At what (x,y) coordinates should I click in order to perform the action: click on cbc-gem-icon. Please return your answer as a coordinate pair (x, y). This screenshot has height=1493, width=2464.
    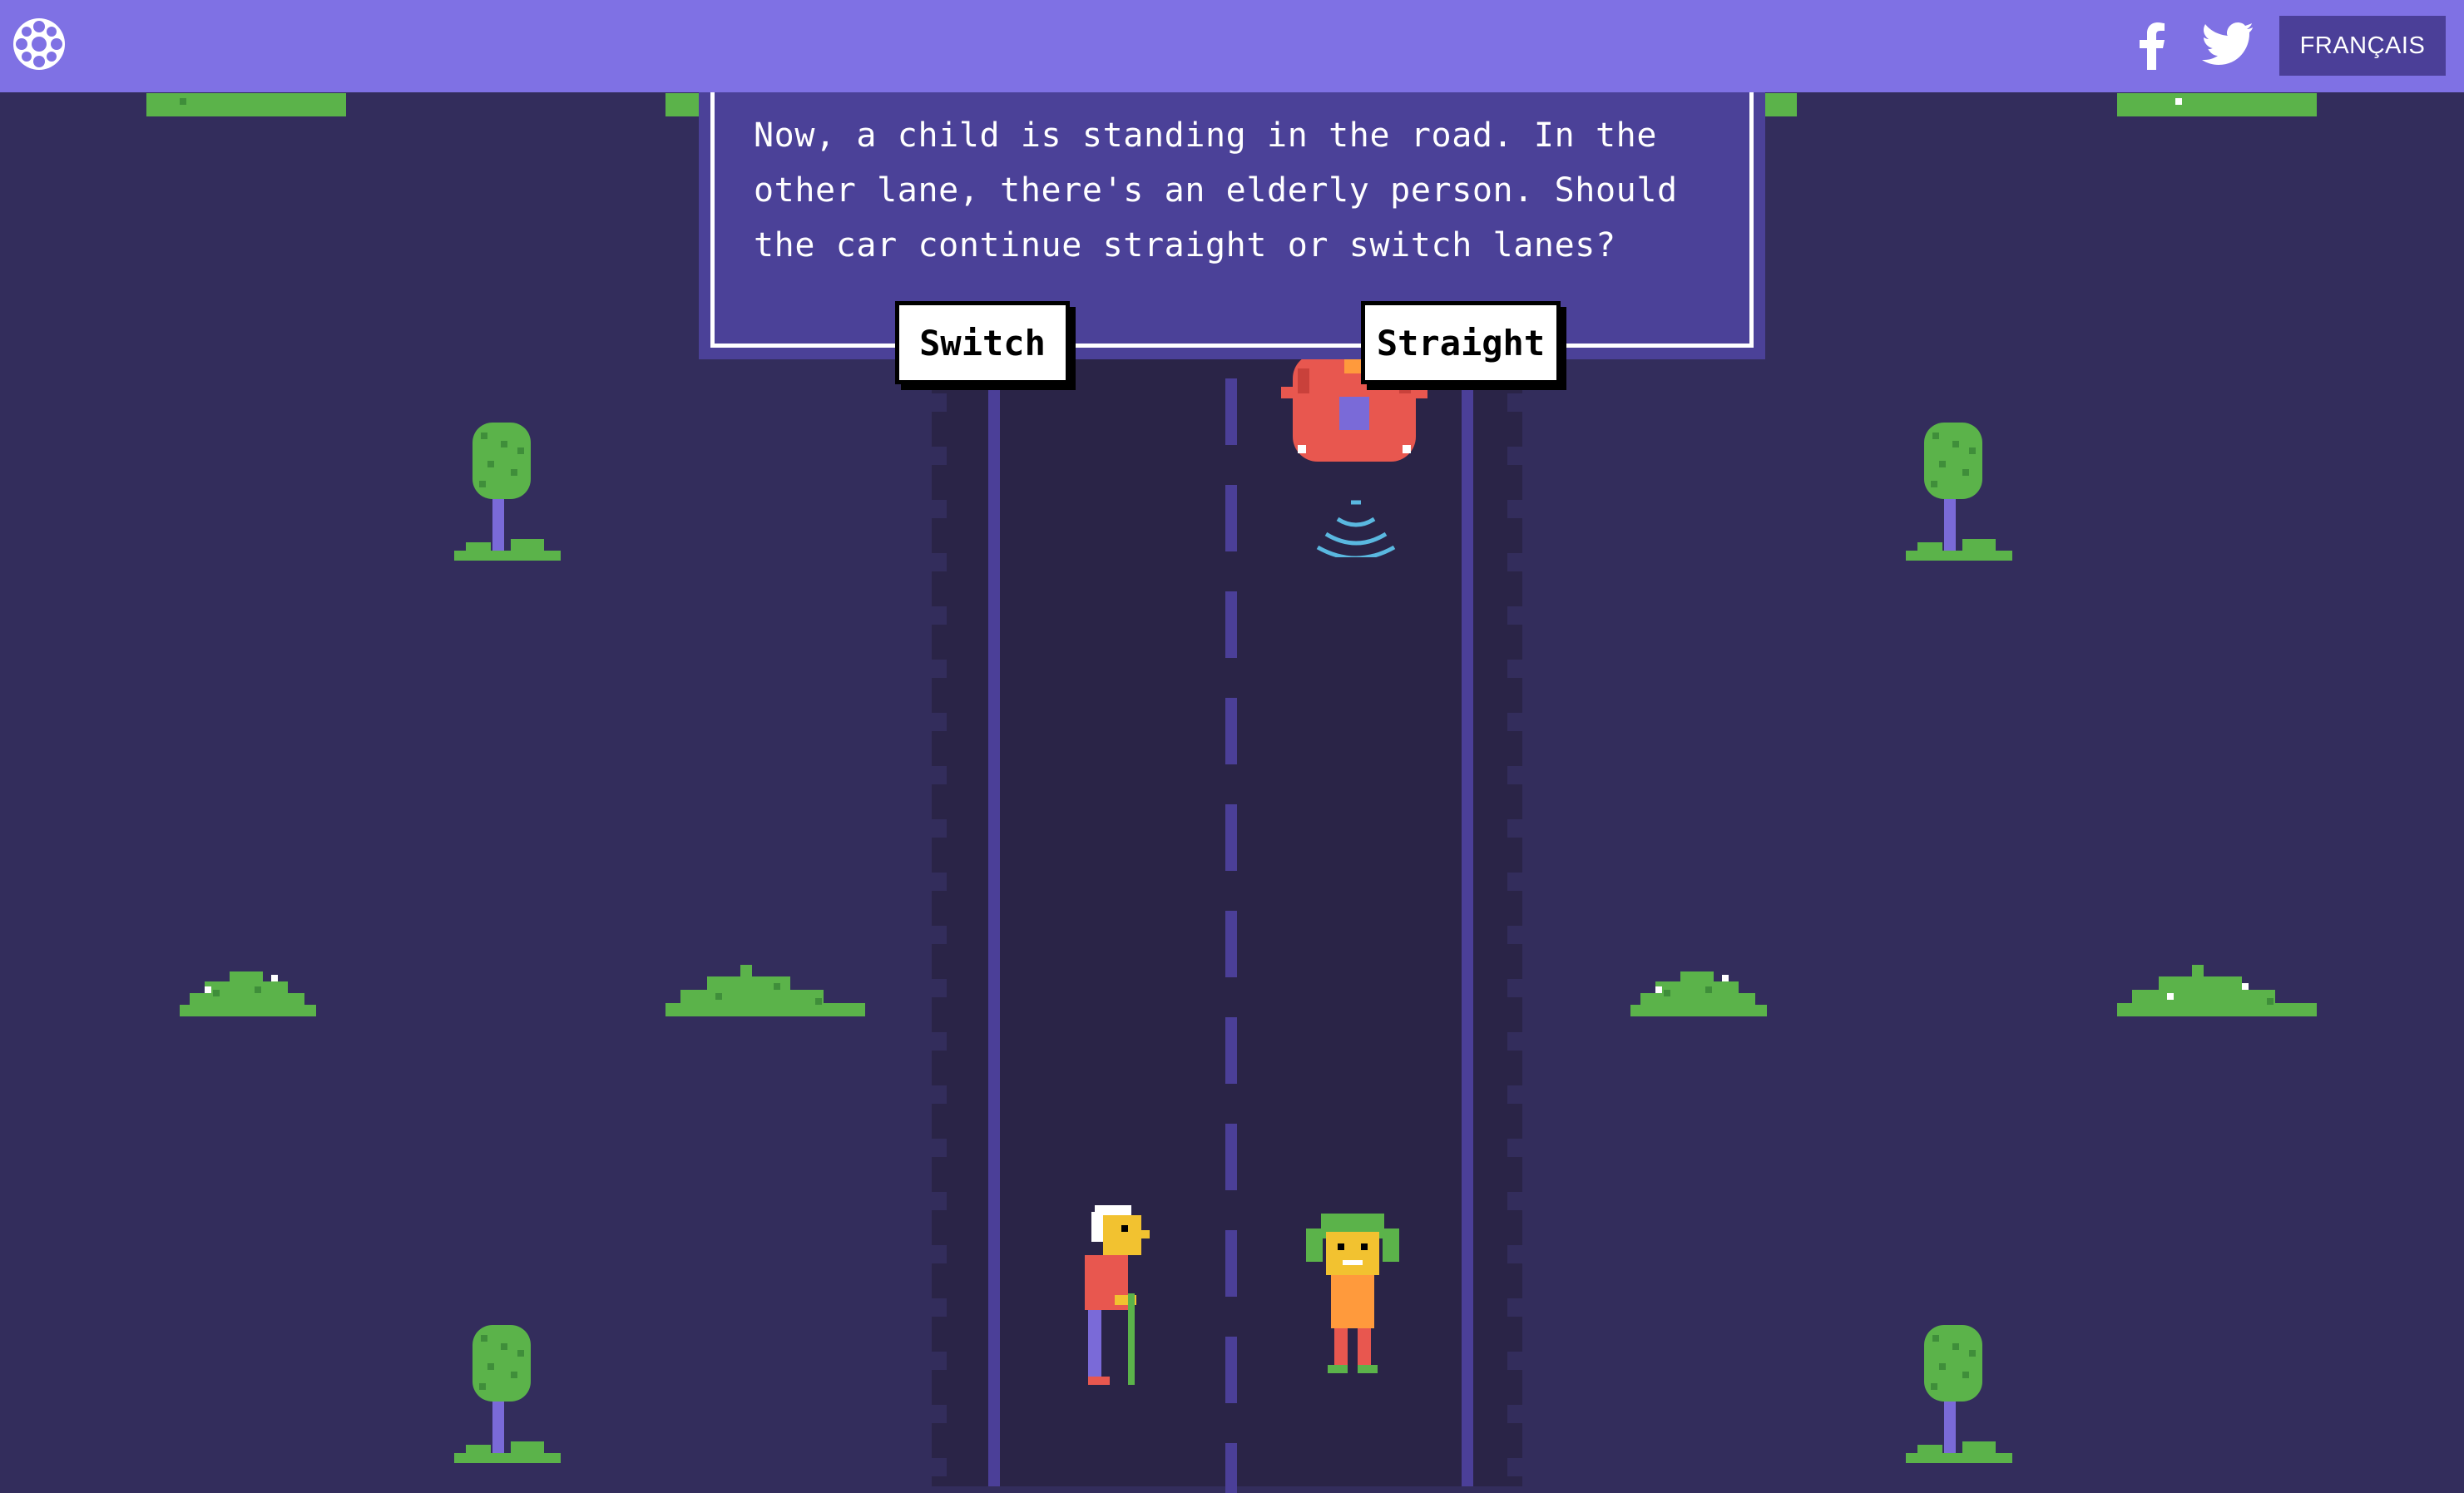
    Looking at the image, I should click on (39, 44).